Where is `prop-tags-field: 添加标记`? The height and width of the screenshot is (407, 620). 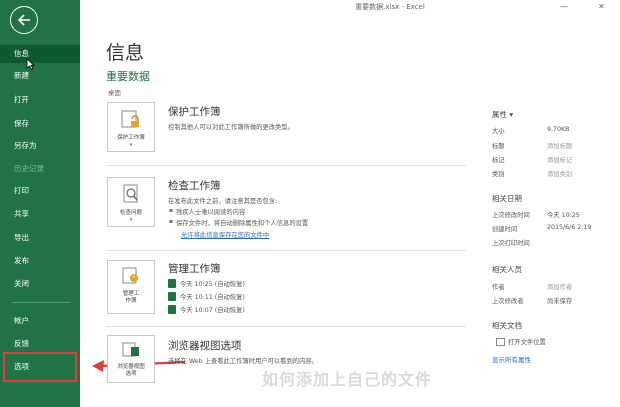 prop-tags-field: 添加标记 is located at coordinates (559, 159).